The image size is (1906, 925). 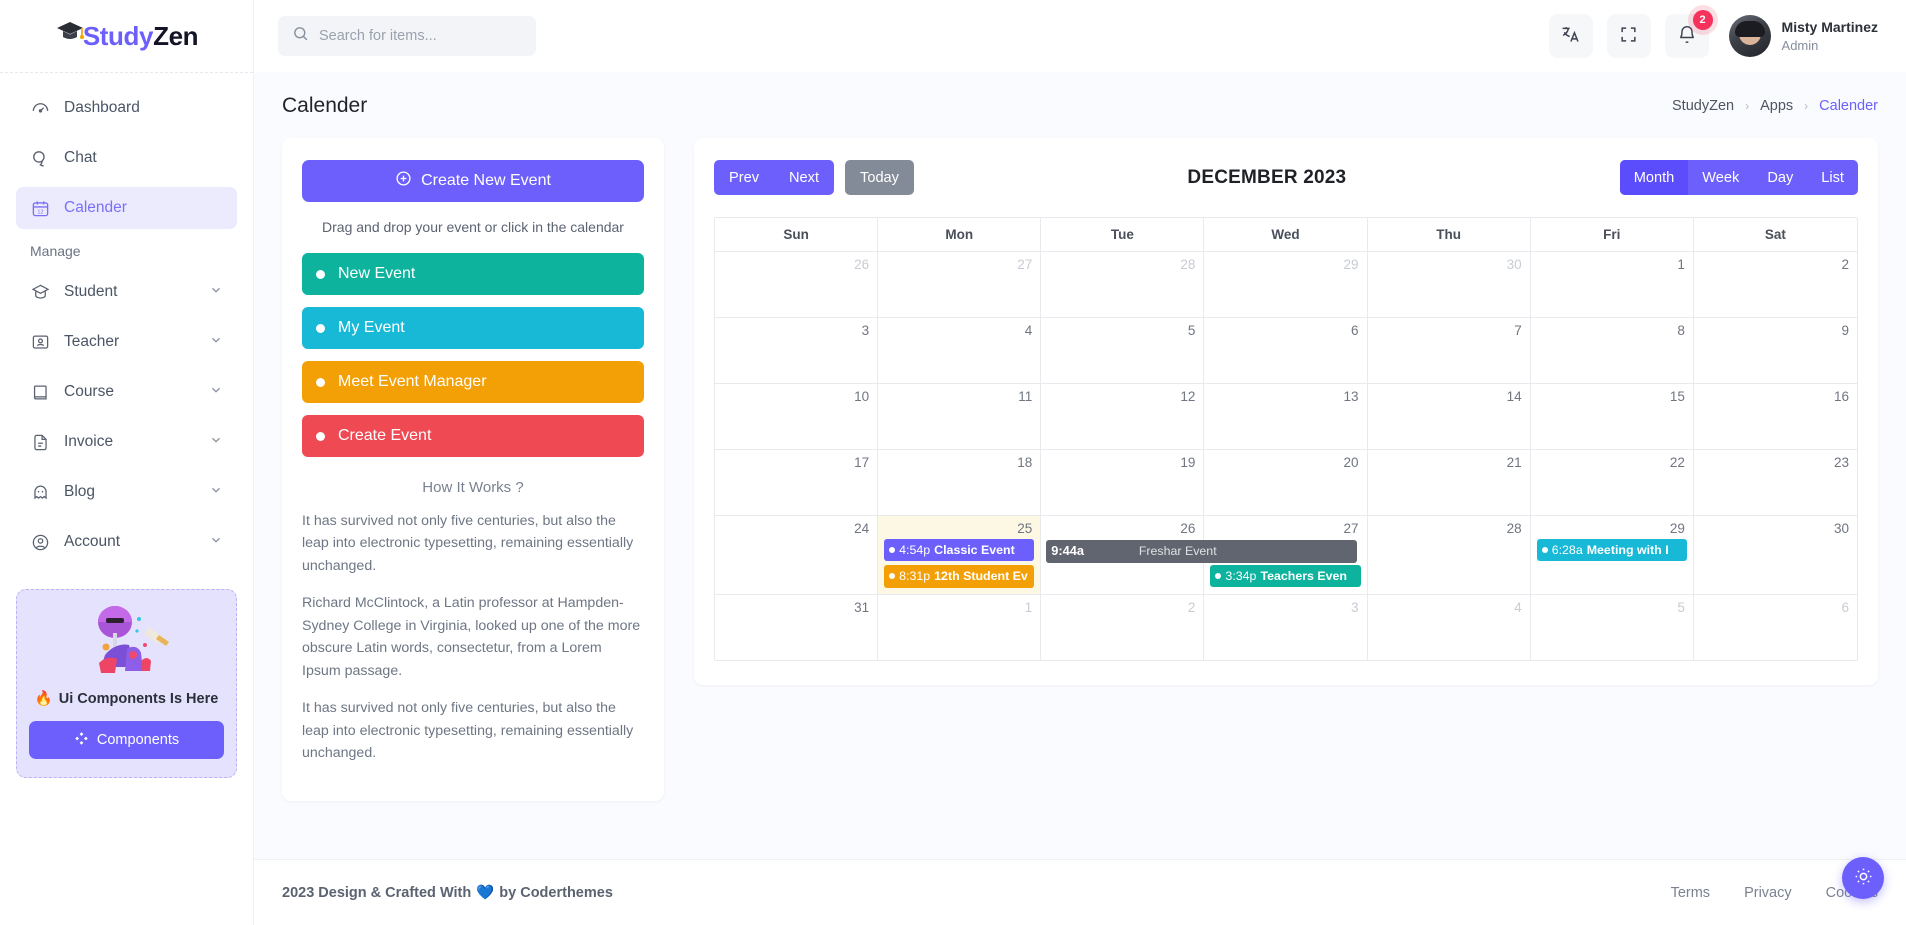 What do you see at coordinates (797, 555) in the screenshot?
I see `calendar-day-cell: 24` at bounding box center [797, 555].